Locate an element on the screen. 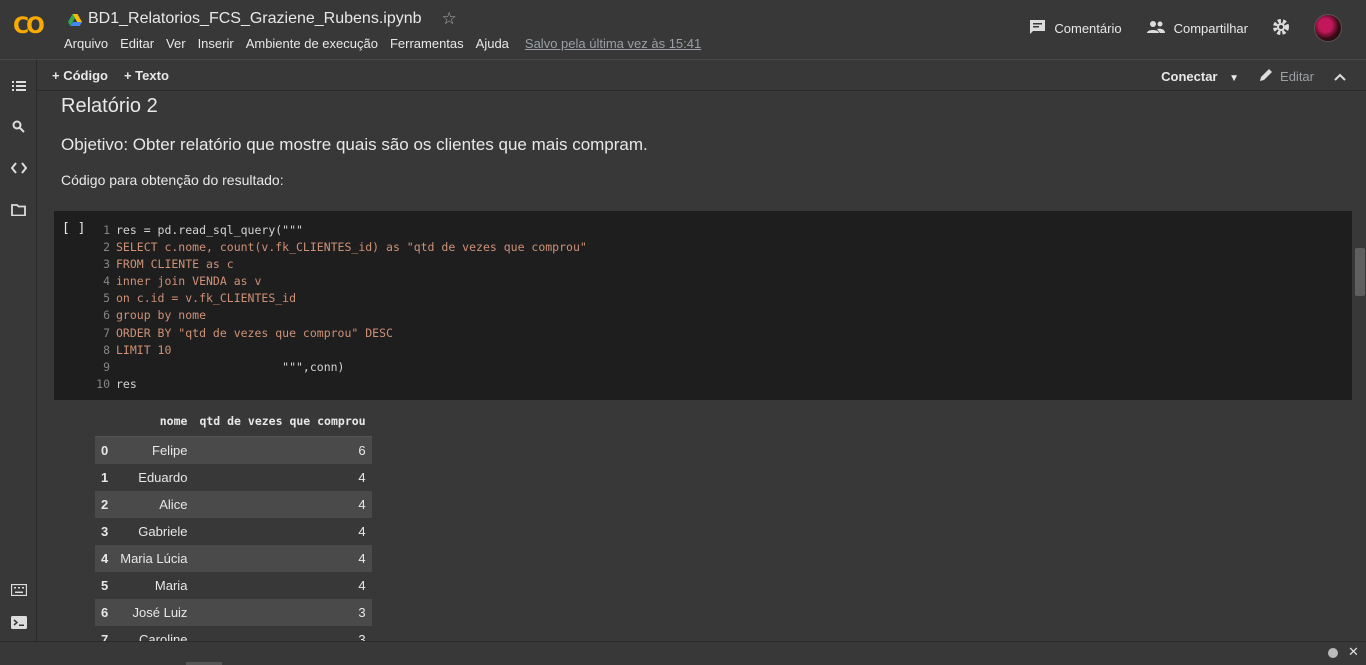 The height and width of the screenshot is (665, 1366). cell-nome: Caroline is located at coordinates (163, 636).